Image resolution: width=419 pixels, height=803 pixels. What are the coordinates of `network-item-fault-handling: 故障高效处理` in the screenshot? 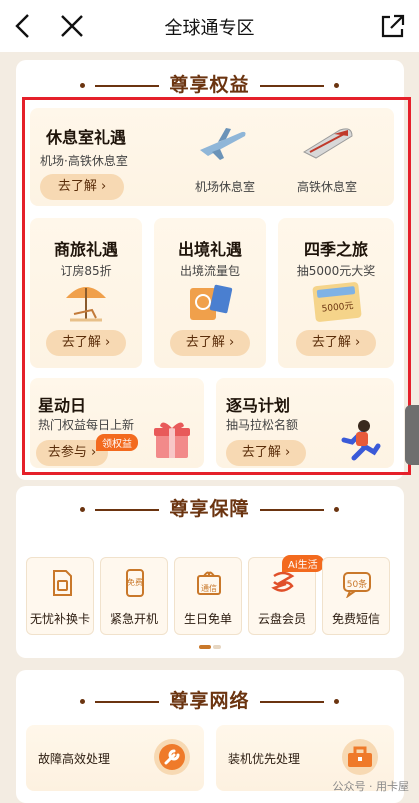 It's located at (115, 758).